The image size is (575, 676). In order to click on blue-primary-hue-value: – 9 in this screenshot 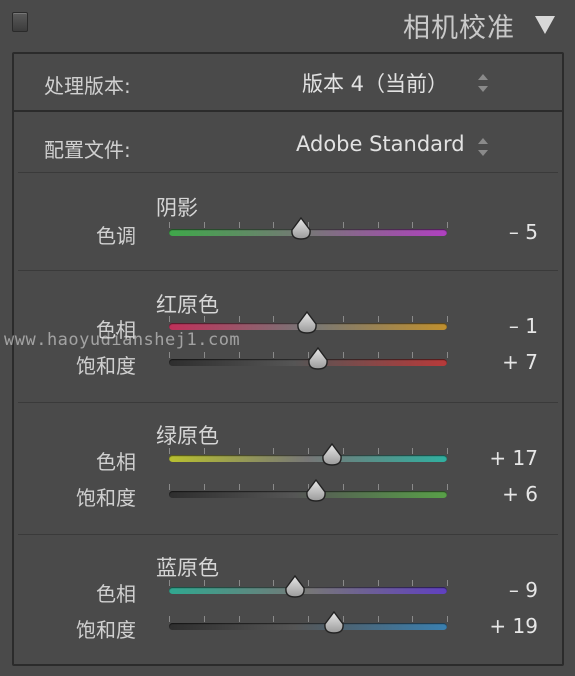, I will do `click(493, 590)`.